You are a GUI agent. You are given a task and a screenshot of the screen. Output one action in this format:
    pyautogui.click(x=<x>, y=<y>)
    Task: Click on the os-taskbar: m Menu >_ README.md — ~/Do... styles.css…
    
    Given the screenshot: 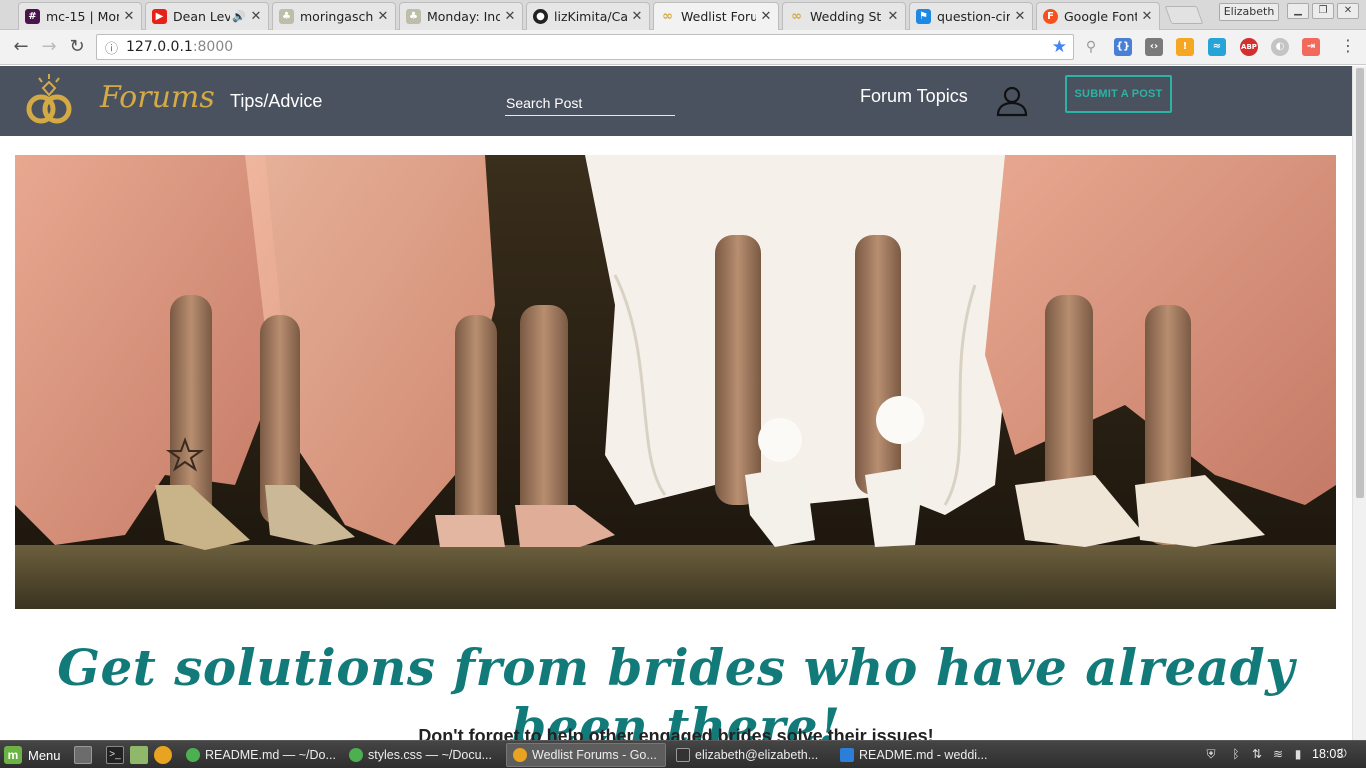 What is the action you would take?
    pyautogui.click(x=683, y=754)
    